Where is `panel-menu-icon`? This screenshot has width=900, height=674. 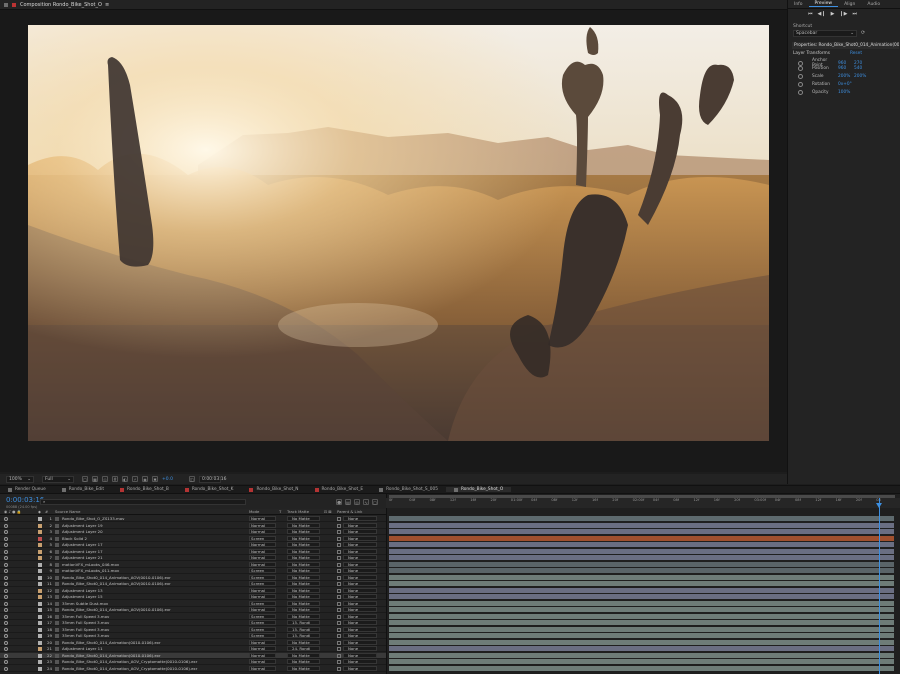 panel-menu-icon is located at coordinates (6, 4).